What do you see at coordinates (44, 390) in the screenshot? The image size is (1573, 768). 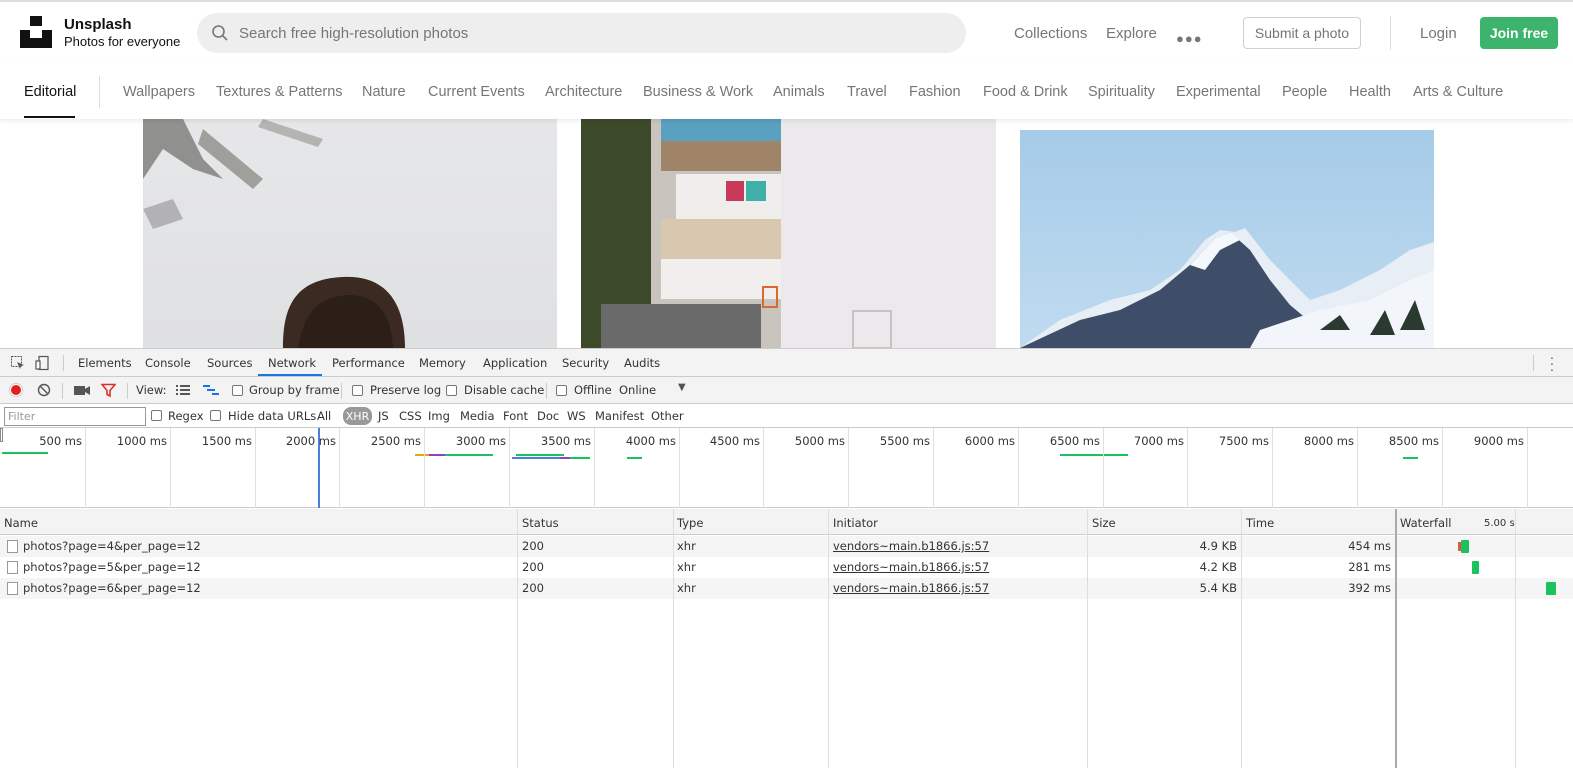 I see `clear-icon` at bounding box center [44, 390].